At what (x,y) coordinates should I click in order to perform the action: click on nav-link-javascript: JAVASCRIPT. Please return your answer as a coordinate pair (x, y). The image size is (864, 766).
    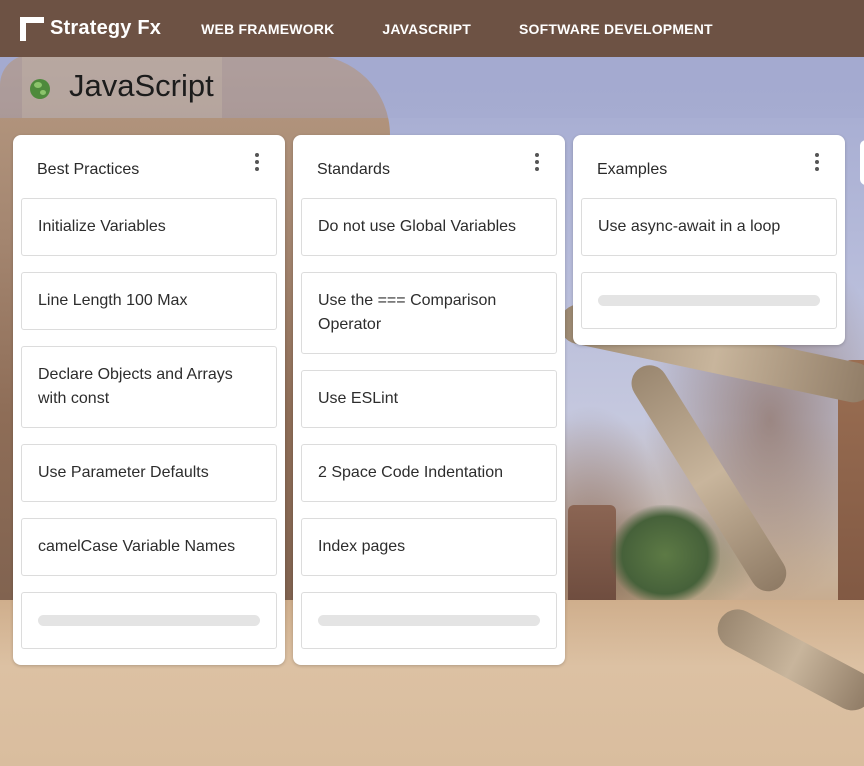
    Looking at the image, I should click on (426, 29).